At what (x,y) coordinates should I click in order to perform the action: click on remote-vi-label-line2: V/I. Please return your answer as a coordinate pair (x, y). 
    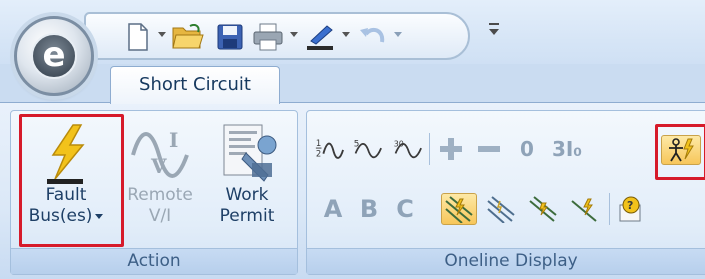
    Looking at the image, I should click on (160, 216).